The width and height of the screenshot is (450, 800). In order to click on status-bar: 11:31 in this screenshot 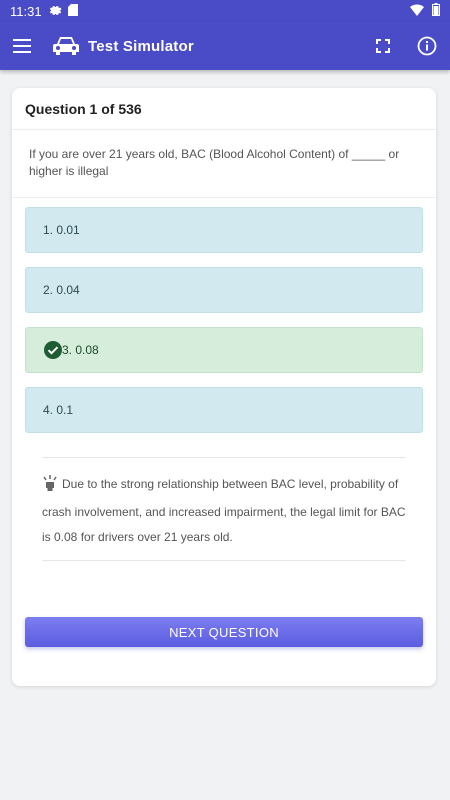, I will do `click(225, 11)`.